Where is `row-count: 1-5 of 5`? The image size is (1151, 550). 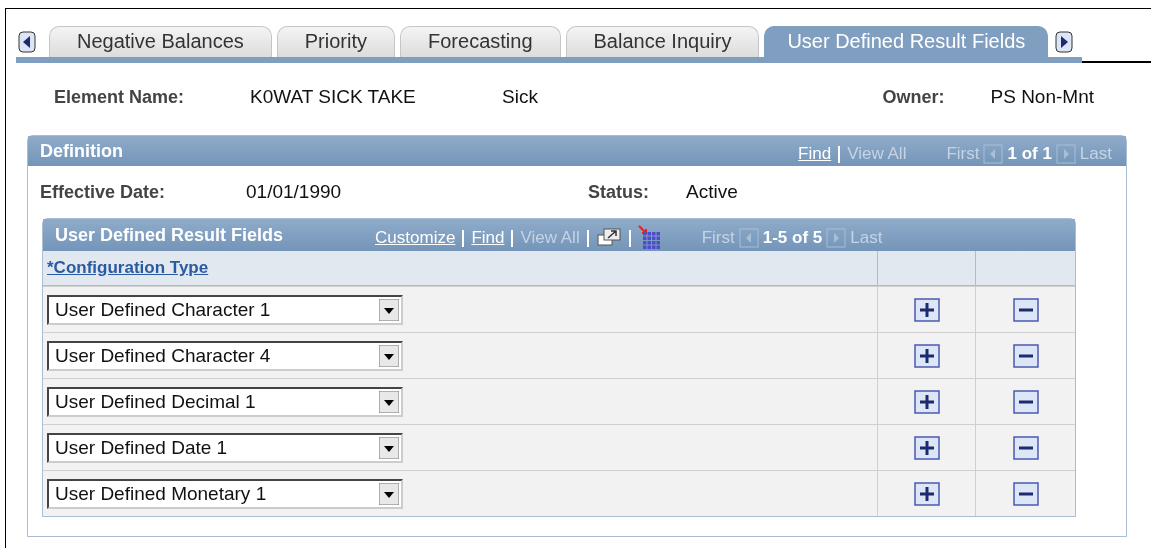 row-count: 1-5 of 5 is located at coordinates (792, 238).